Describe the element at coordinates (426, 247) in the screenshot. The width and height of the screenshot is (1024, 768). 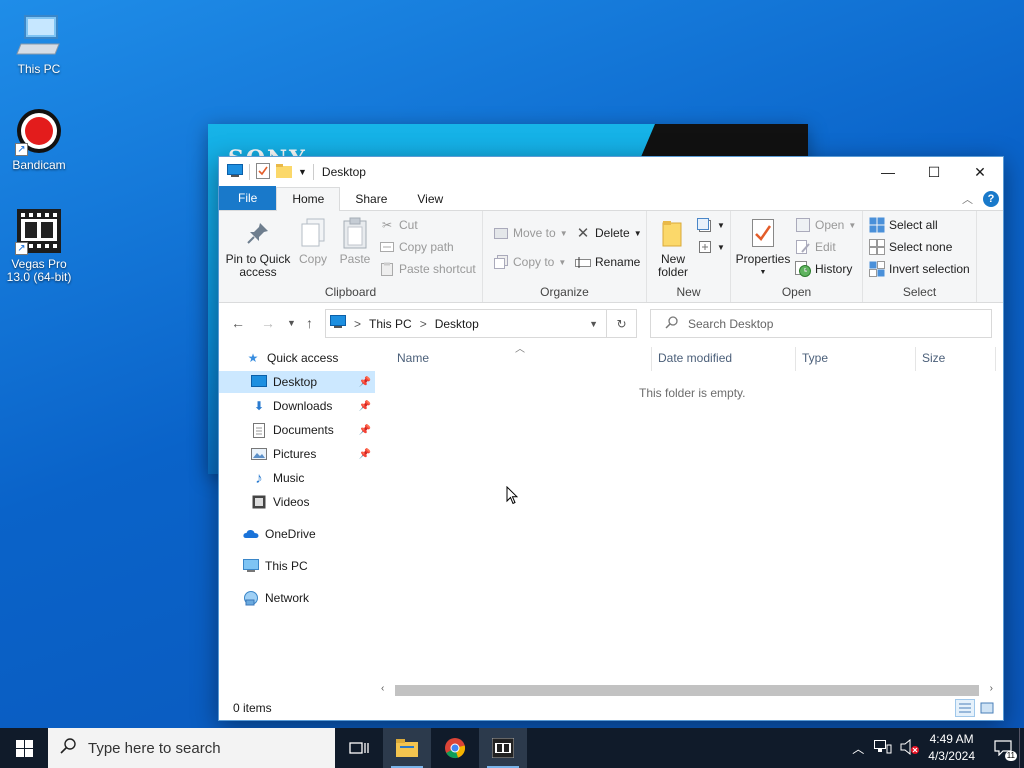
I see `copy-path-label: Copy path` at that location.